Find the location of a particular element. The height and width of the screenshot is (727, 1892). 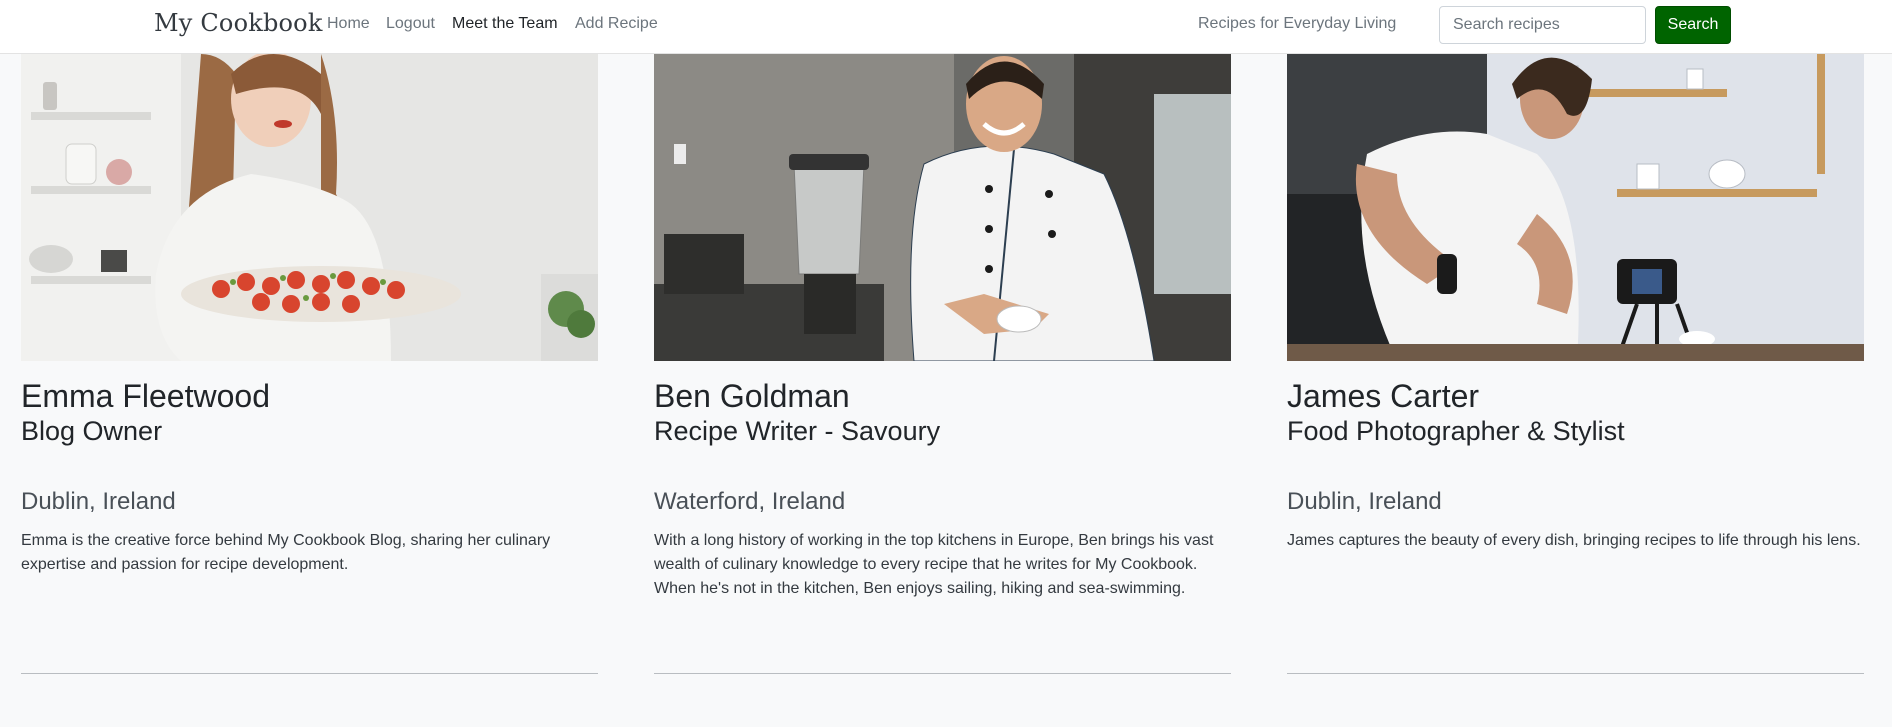

brand-logo: My Cookbook is located at coordinates (238, 23).